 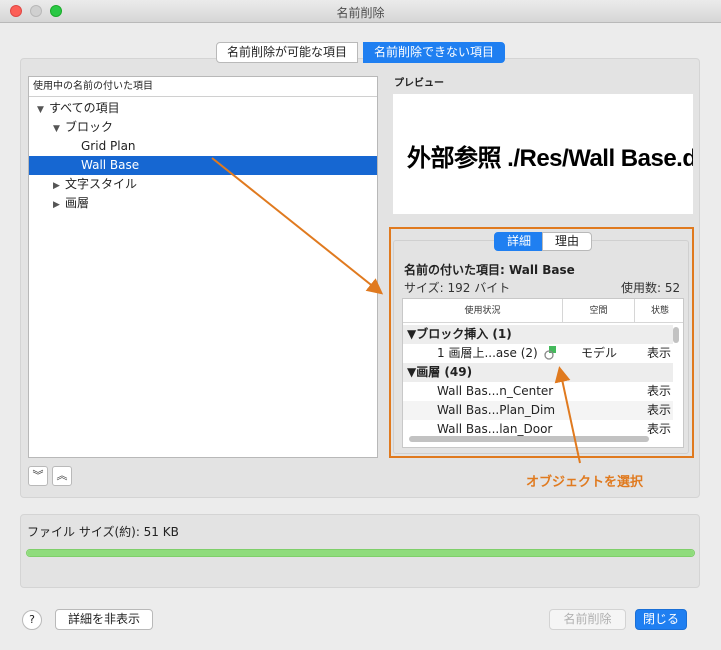 I want to click on tab-purgeable: 名前削除が可能な項目, so click(x=287, y=52).